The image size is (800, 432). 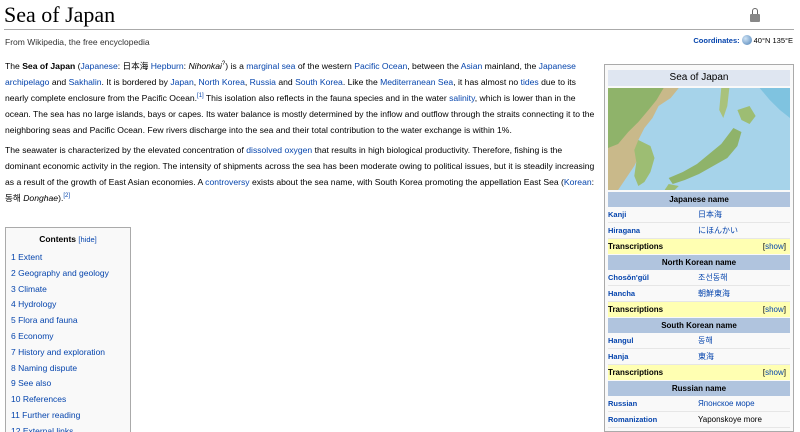 What do you see at coordinates (755, 16) in the screenshot?
I see `lock-icon` at bounding box center [755, 16].